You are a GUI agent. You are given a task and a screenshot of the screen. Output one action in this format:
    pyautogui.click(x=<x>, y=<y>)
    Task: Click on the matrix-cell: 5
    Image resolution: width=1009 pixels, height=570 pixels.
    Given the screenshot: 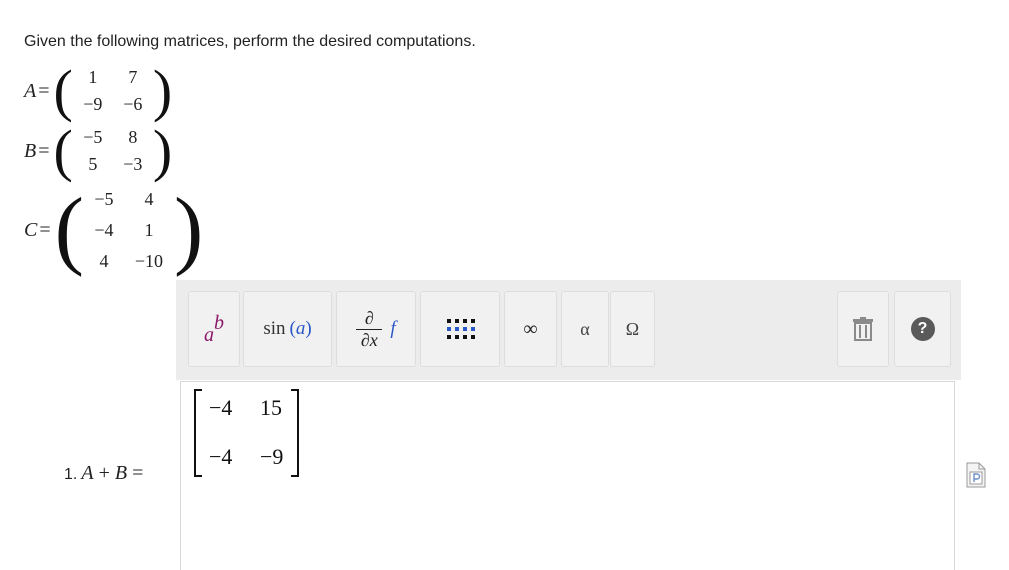 What is the action you would take?
    pyautogui.click(x=93, y=164)
    